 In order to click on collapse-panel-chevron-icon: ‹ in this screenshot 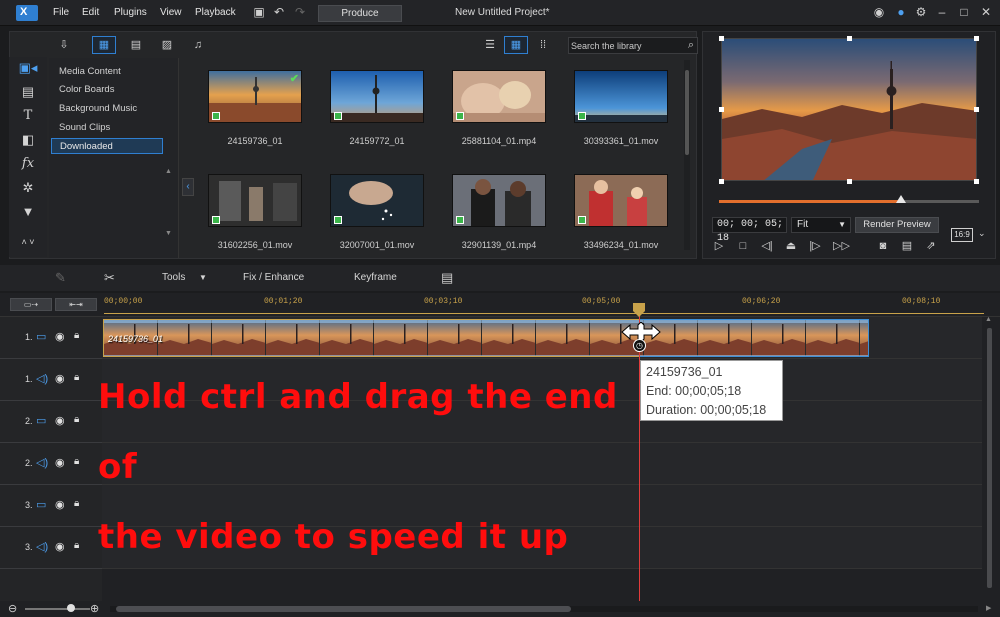, I will do `click(188, 187)`.